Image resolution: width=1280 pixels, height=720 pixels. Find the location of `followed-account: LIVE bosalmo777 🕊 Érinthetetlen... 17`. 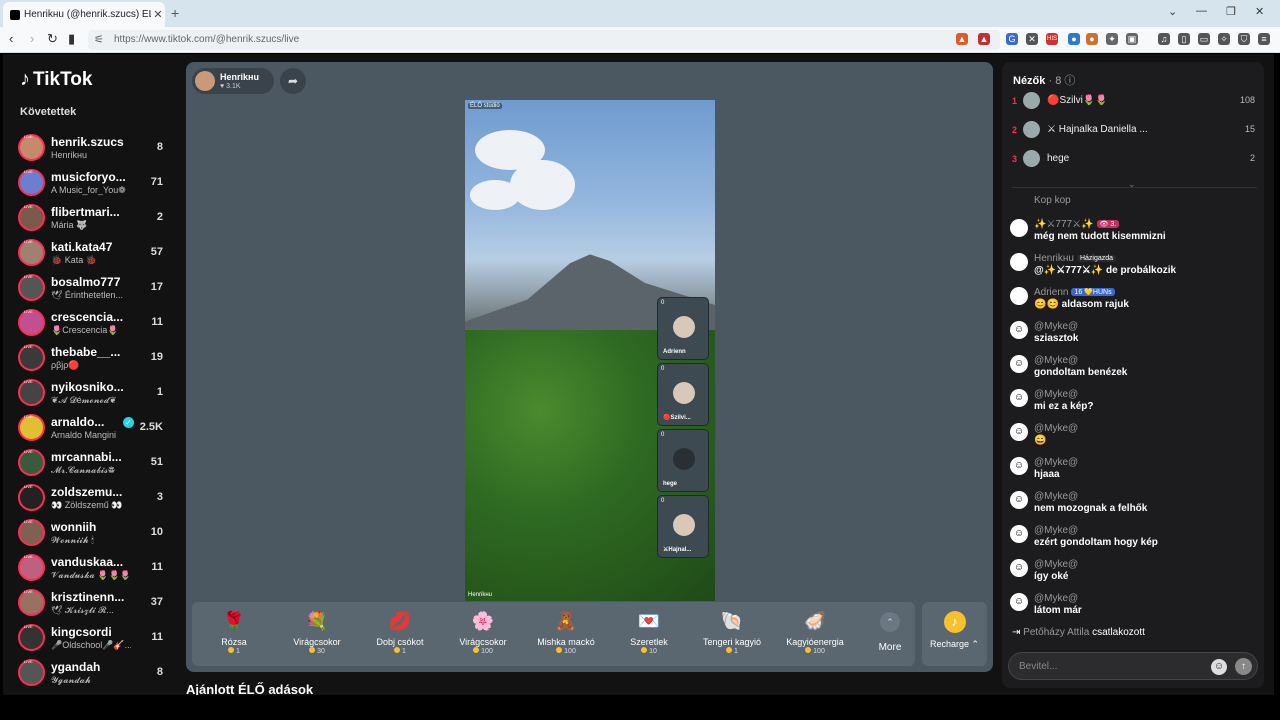

followed-account: LIVE bosalmo777 🕊 Érinthetetlen... 17 is located at coordinates (93, 288).